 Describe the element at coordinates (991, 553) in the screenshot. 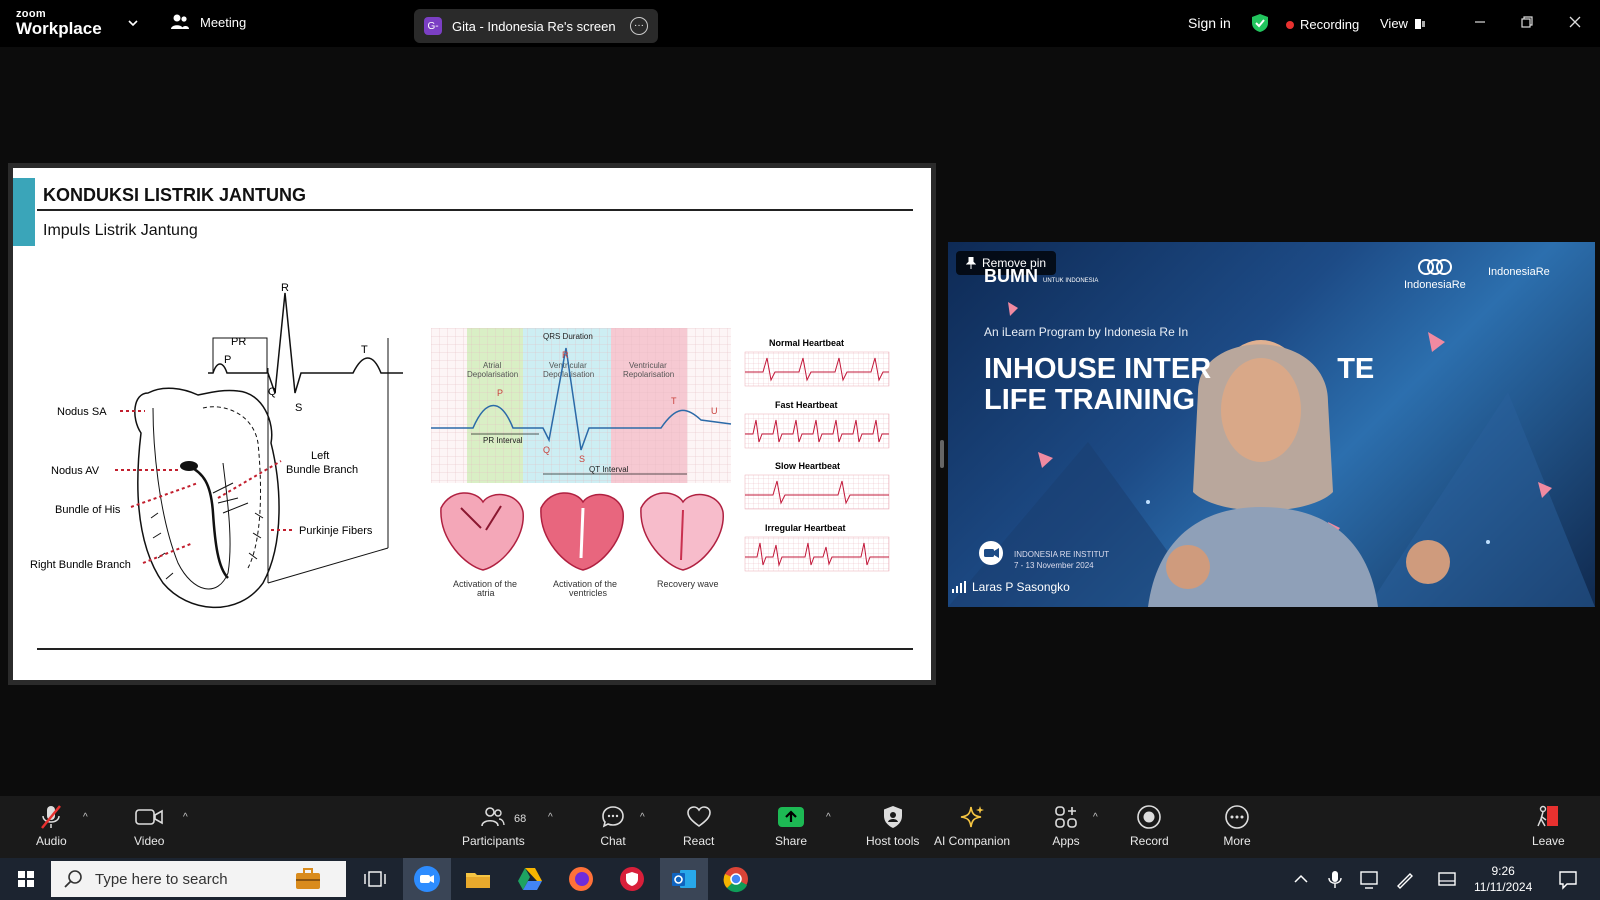

I see `camera-badge-icon` at that location.